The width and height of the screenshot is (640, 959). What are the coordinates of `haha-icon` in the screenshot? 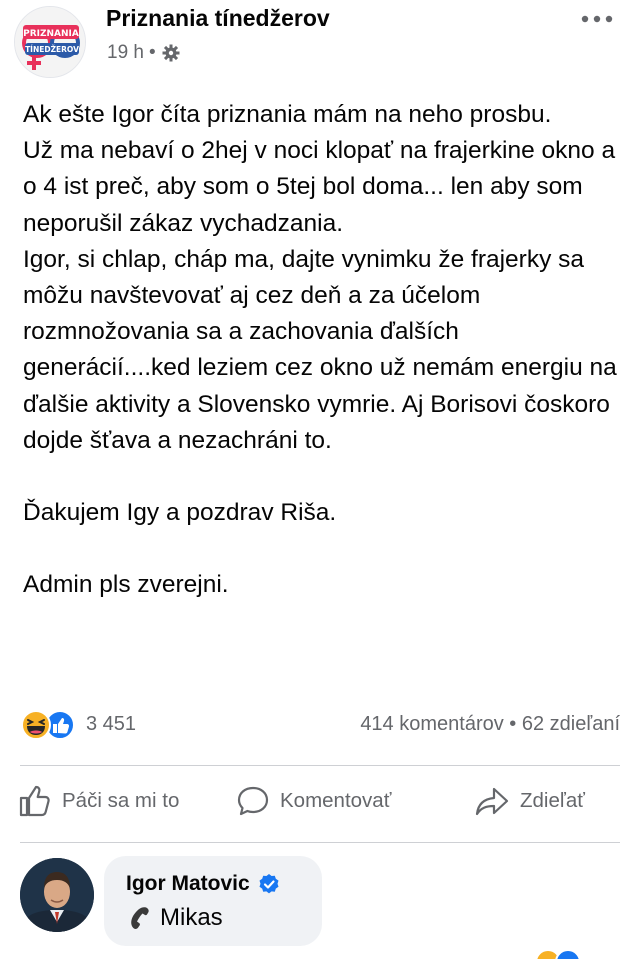 It's located at (36, 725).